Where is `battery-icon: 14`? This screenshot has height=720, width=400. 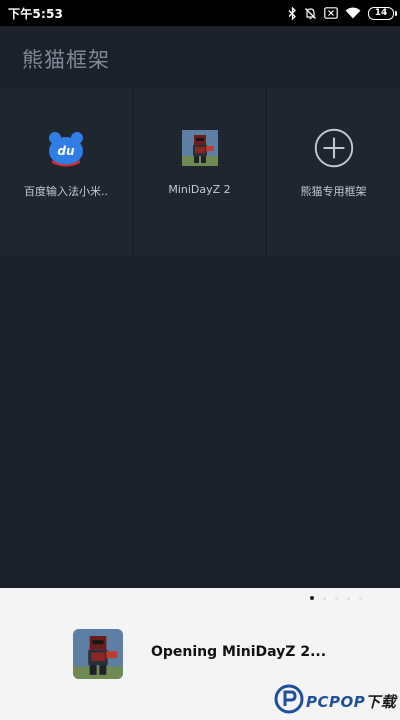 battery-icon: 14 is located at coordinates (382, 13).